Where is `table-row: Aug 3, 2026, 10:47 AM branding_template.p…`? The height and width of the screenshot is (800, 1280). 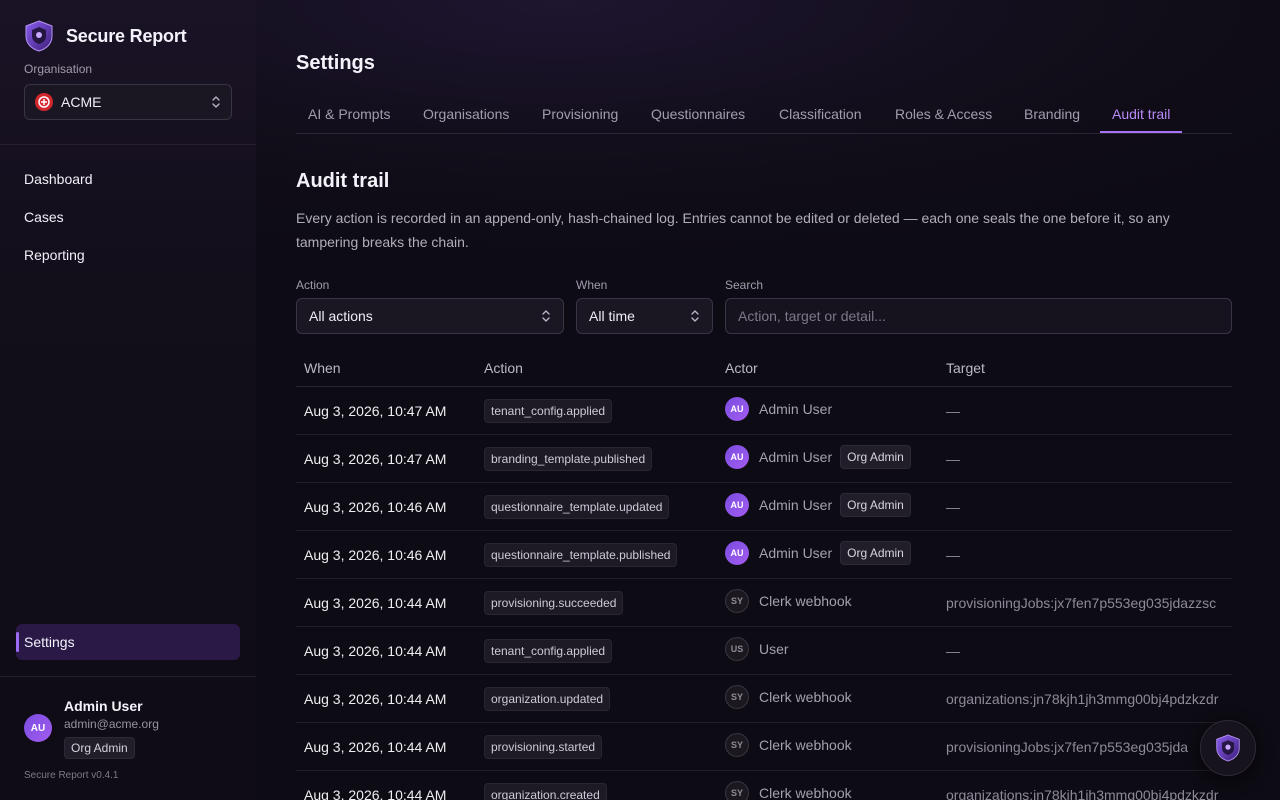 table-row: Aug 3, 2026, 10:47 AM branding_template.p… is located at coordinates (764, 459).